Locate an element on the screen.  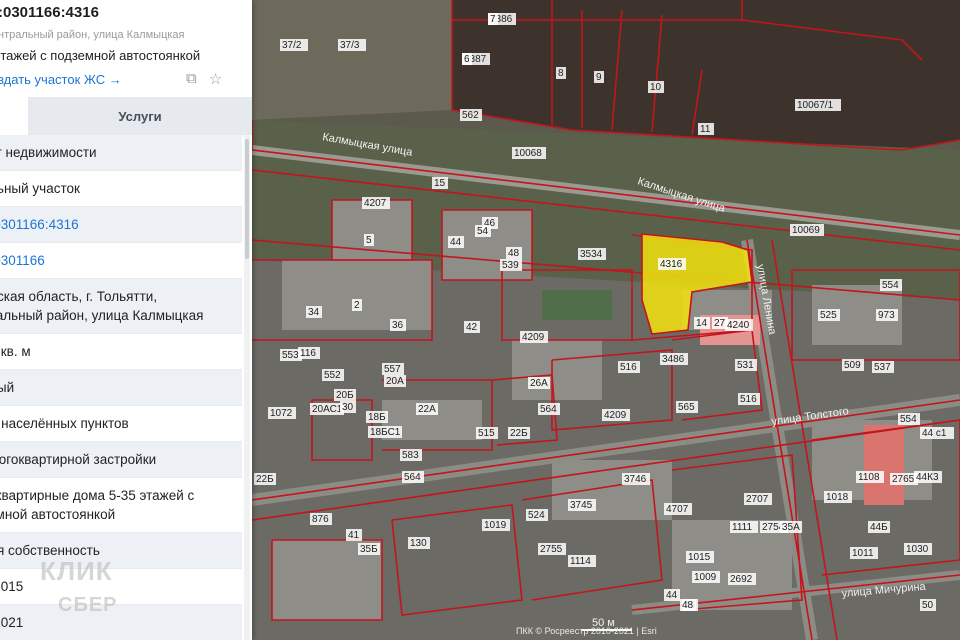
parcel-label: 8 is located at coordinates (561, 73).